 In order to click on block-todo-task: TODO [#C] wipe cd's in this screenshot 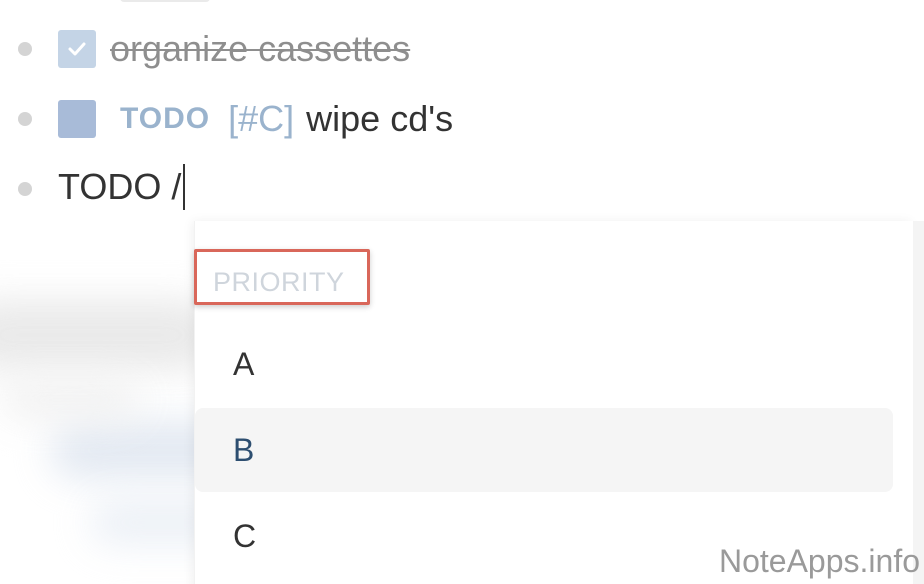, I will do `click(255, 119)`.